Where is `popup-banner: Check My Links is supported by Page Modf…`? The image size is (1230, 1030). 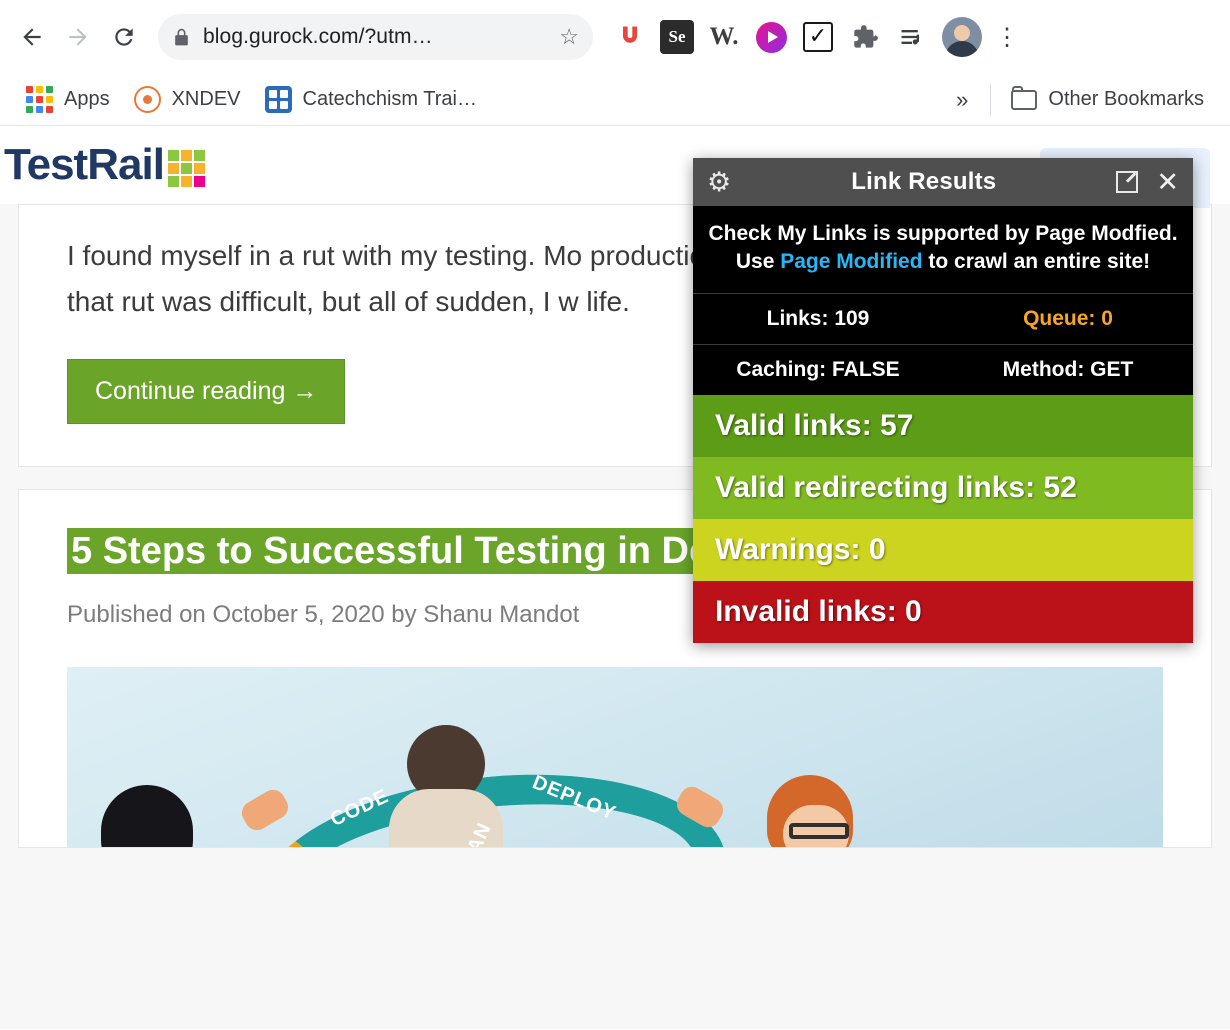 popup-banner: Check My Links is supported by Page Modf… is located at coordinates (943, 249).